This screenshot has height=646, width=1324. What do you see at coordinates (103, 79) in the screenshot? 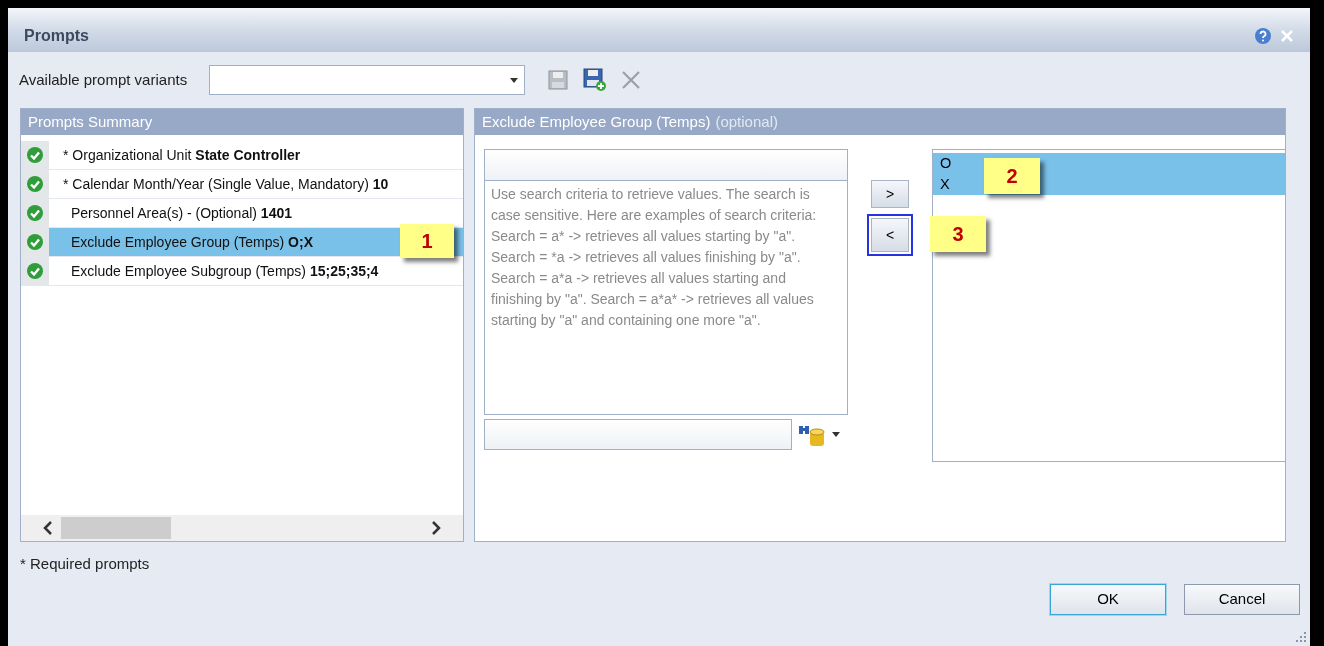
I see `field-label: Available prompt variants` at bounding box center [103, 79].